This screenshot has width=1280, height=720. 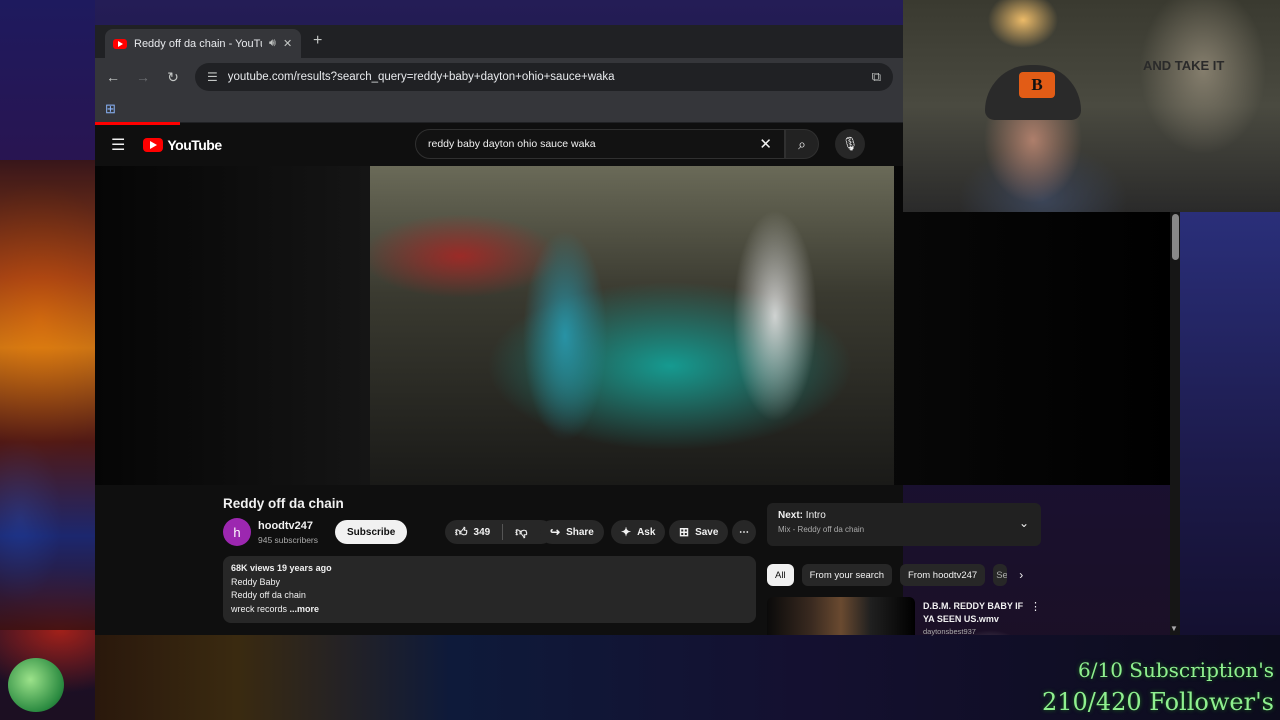 What do you see at coordinates (237, 532) in the screenshot?
I see `channel-avatar: h` at bounding box center [237, 532].